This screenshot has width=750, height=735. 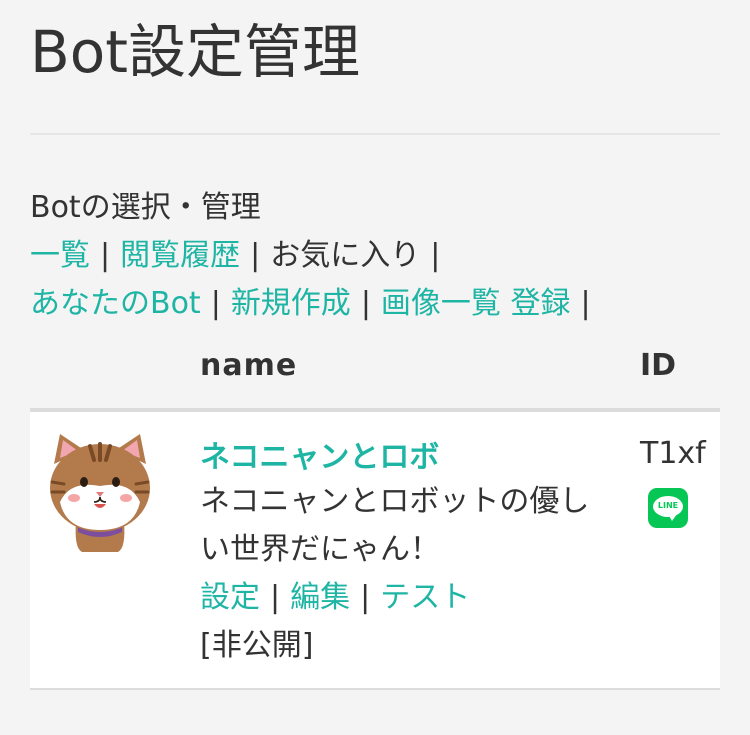 I want to click on settings-link: 設定, so click(x=230, y=597).